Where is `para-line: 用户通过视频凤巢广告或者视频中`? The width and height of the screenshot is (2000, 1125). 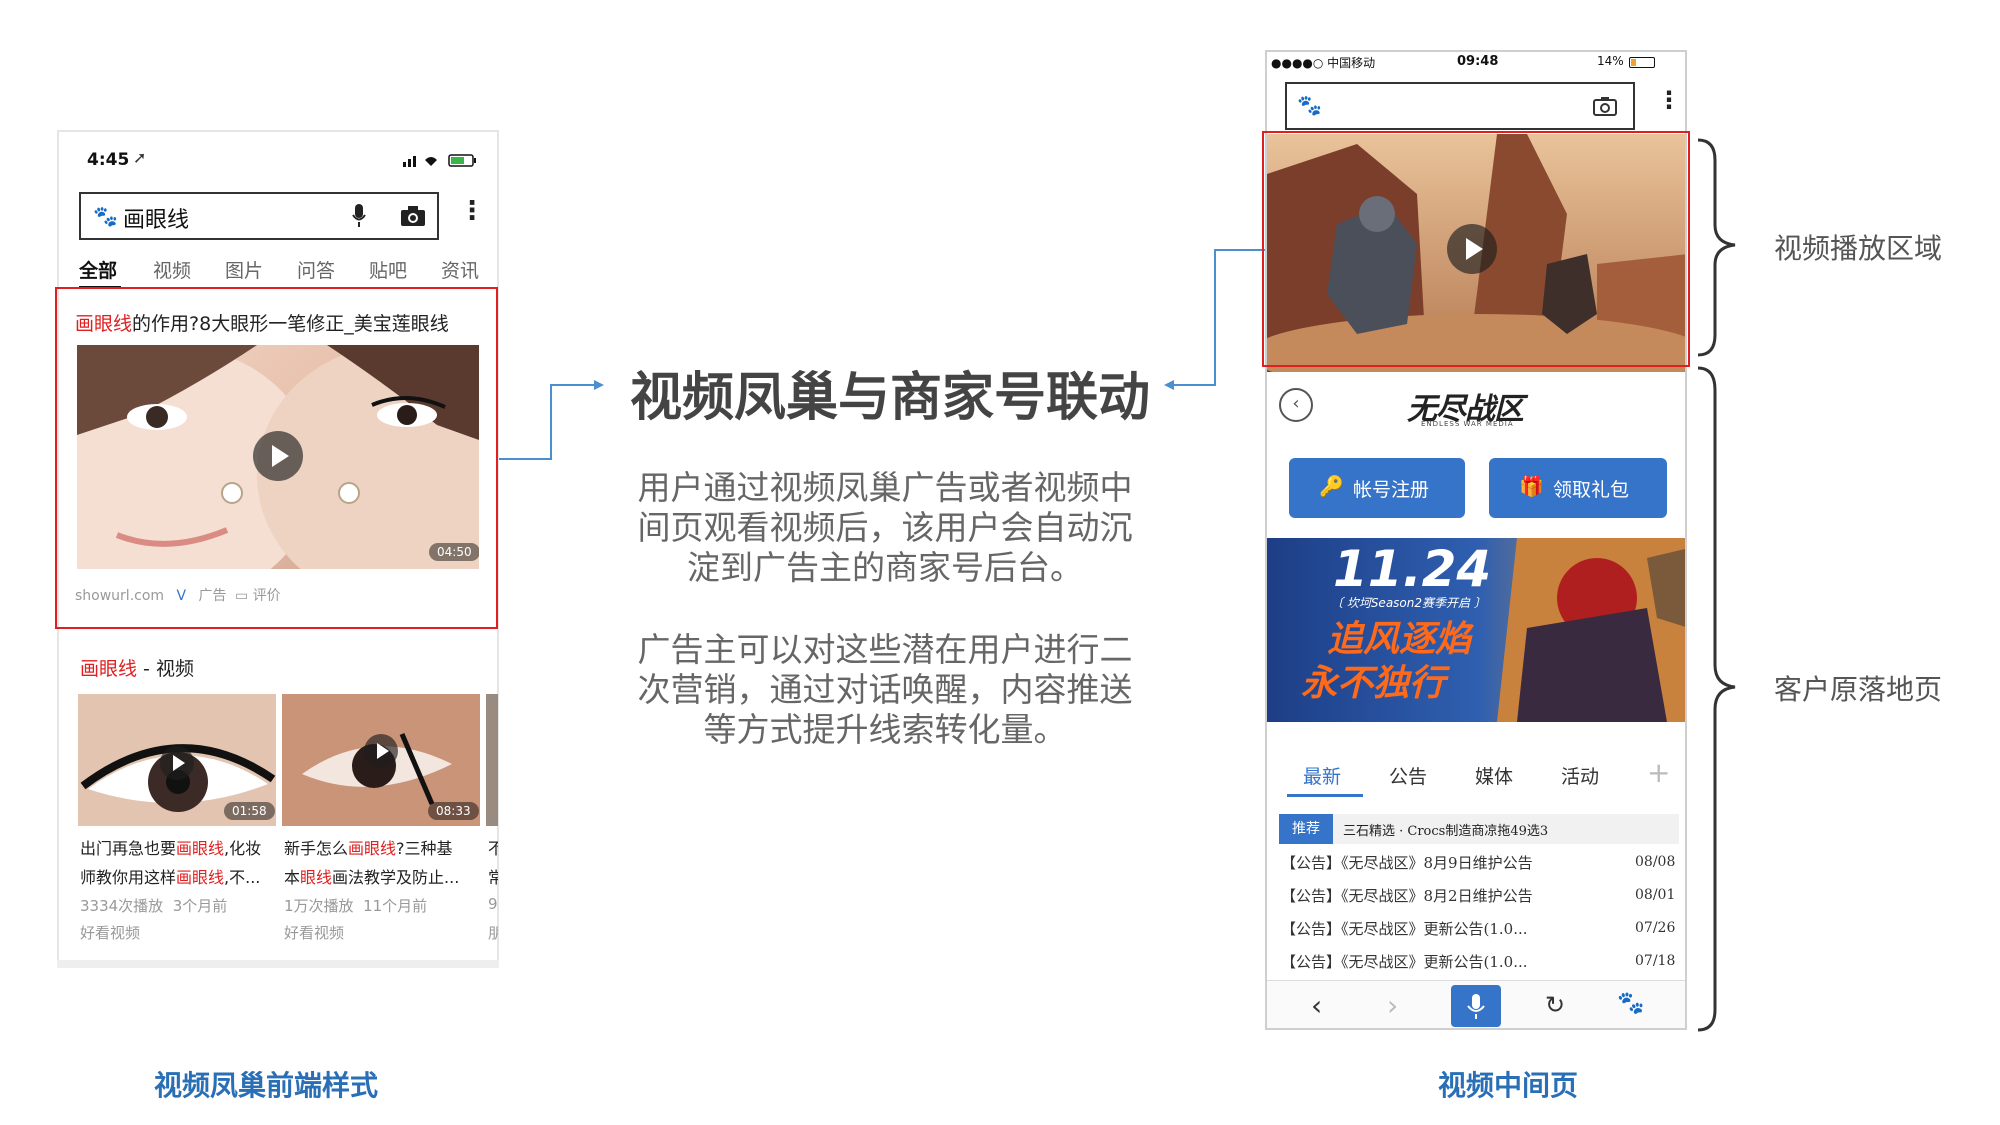
para-line: 用户通过视频凤巢广告或者视频中 is located at coordinates (885, 487).